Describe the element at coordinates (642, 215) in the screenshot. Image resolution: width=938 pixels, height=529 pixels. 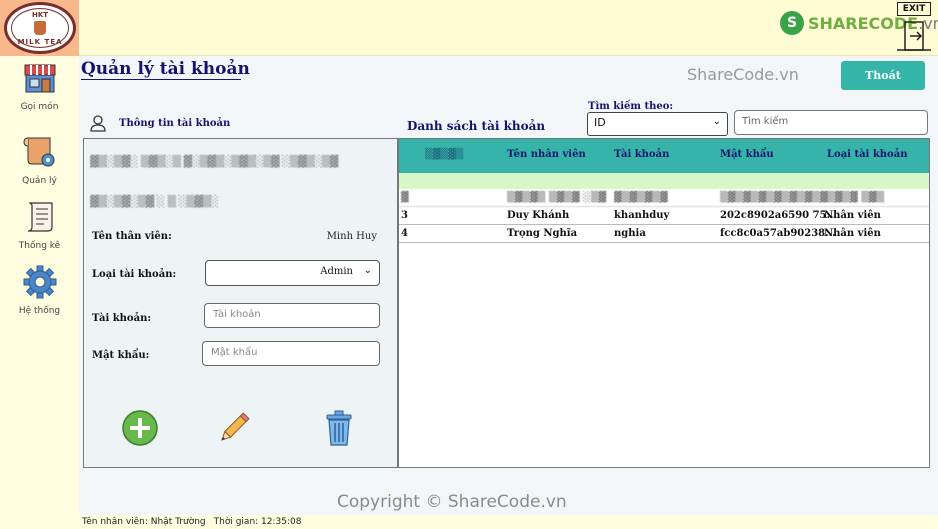
I see `row-username: khanhduy` at that location.